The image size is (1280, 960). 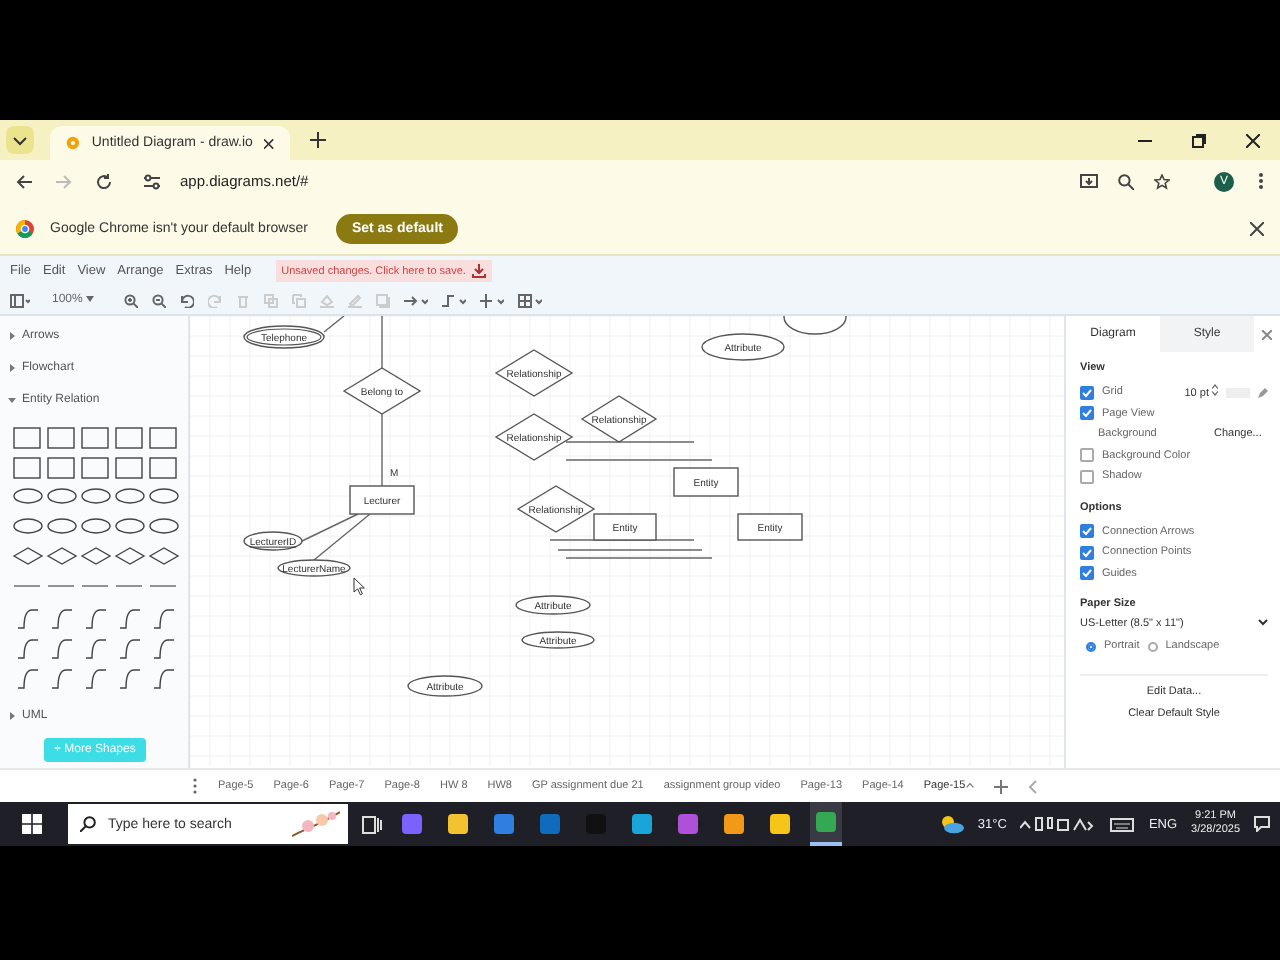 I want to click on attribute-shape, so click(x=815, y=325).